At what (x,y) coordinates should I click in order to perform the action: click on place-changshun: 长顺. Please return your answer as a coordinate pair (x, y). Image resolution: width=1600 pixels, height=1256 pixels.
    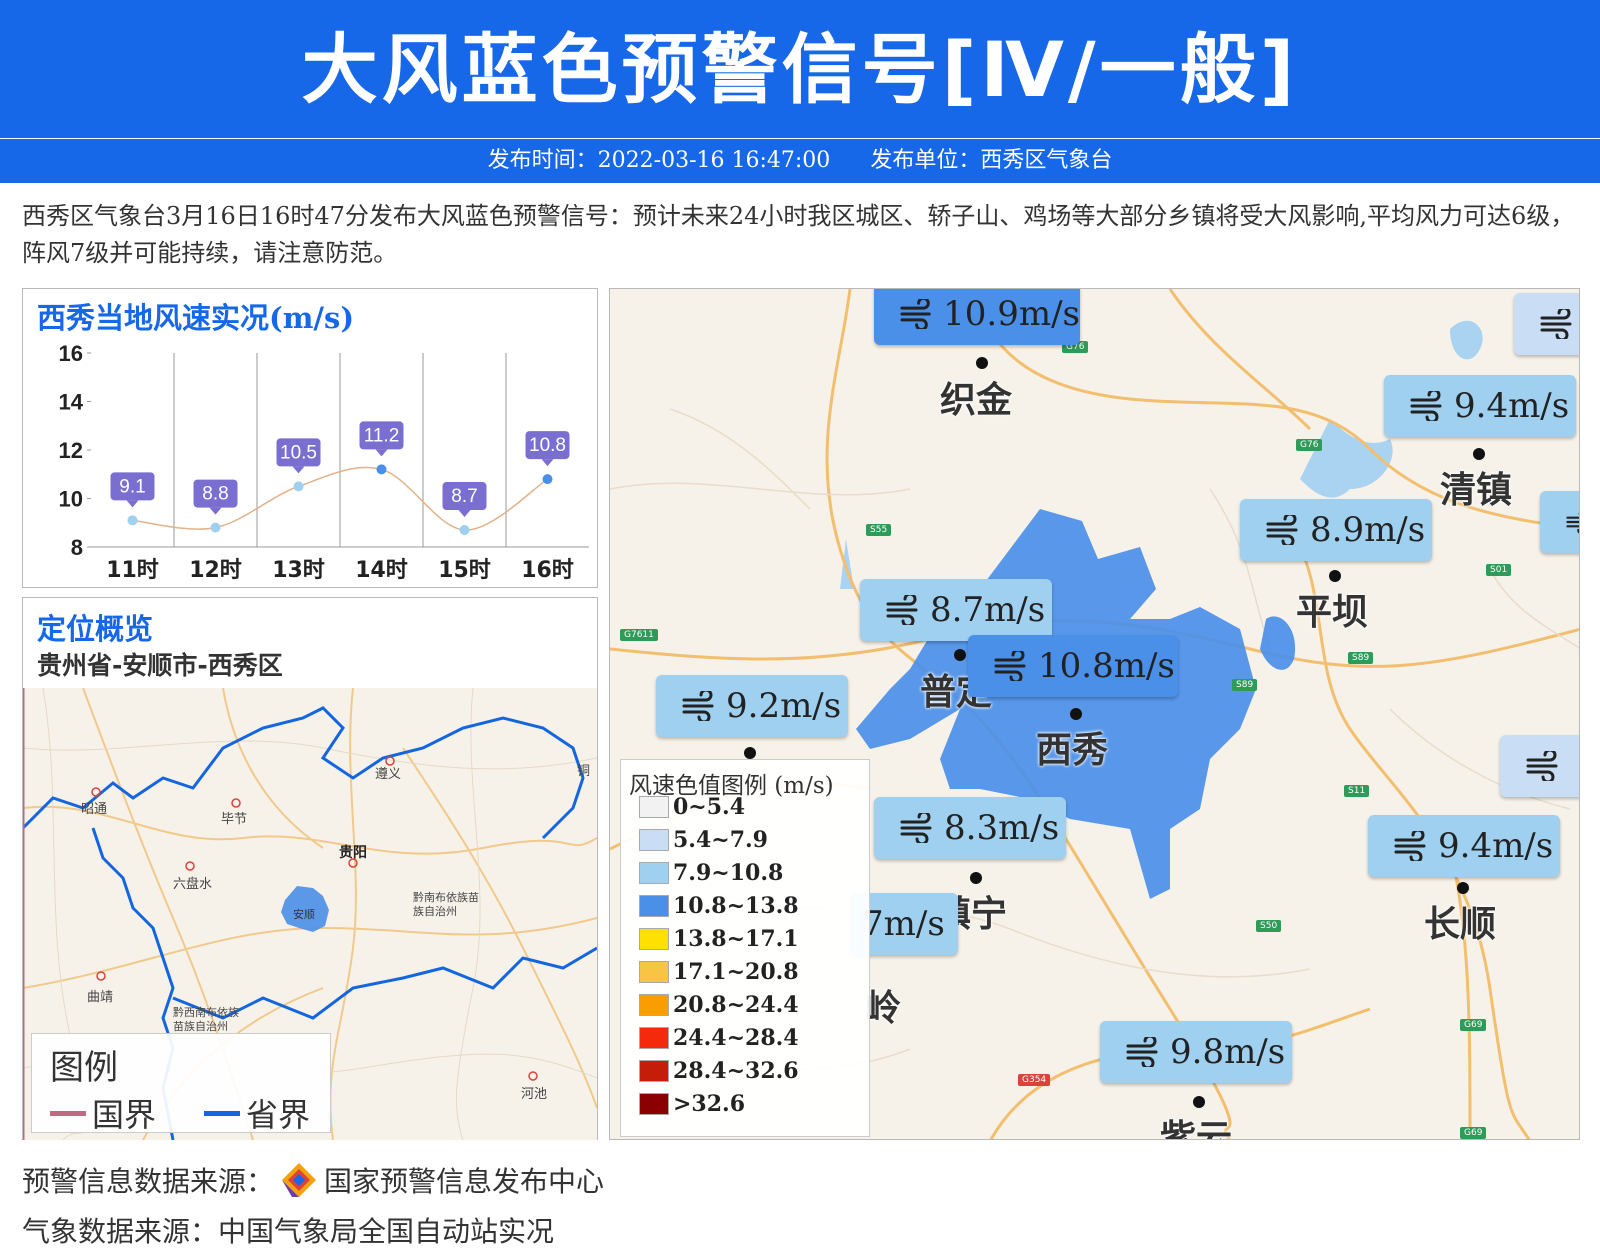
    Looking at the image, I should click on (1460, 924).